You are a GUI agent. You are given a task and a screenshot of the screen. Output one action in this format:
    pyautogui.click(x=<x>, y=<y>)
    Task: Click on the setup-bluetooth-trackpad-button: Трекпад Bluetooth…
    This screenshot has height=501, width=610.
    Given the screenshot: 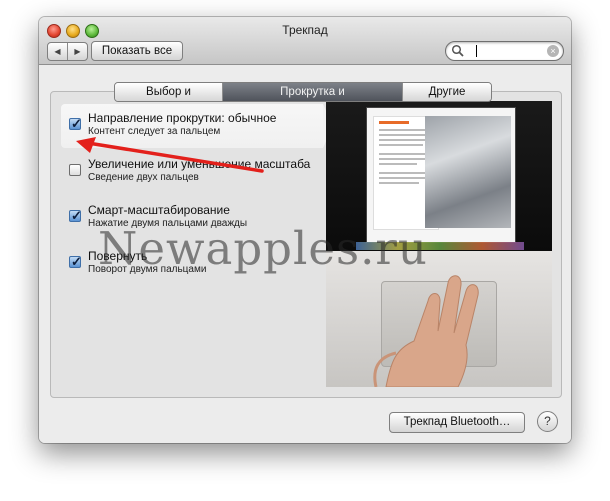 What is the action you would take?
    pyautogui.click(x=457, y=422)
    